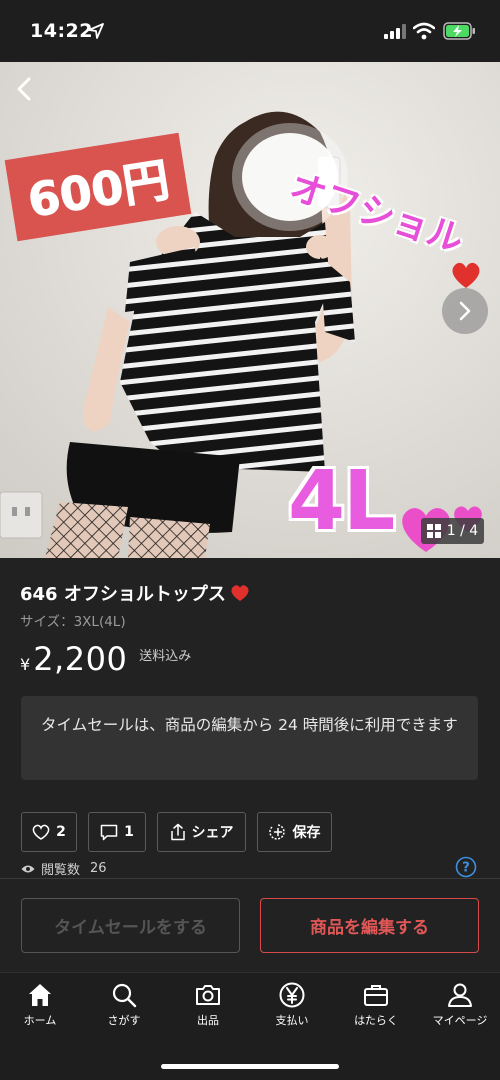 Image resolution: width=500 pixels, height=1080 pixels. I want to click on currency-symbol: ¥, so click(25, 664).